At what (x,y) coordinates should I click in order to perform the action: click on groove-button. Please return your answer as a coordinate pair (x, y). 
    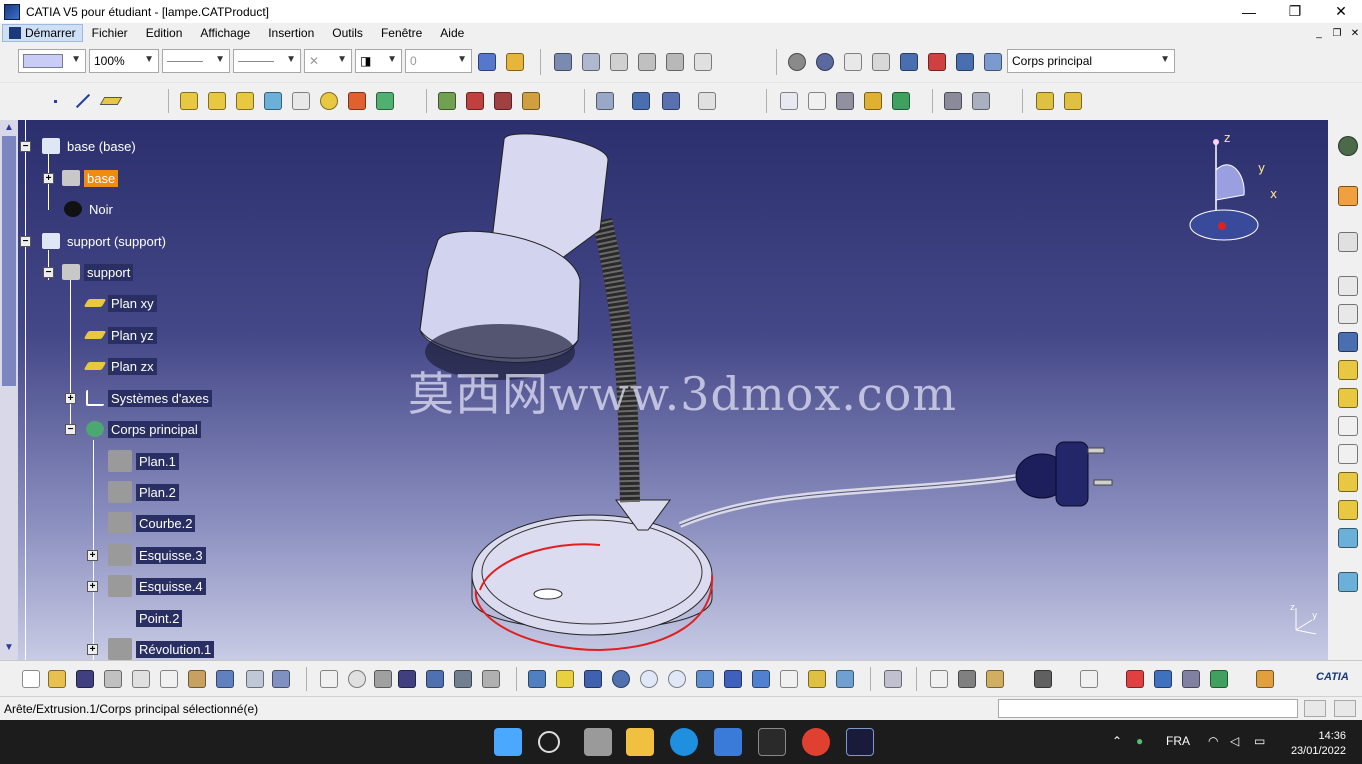
    Looking at the image, I should click on (273, 101).